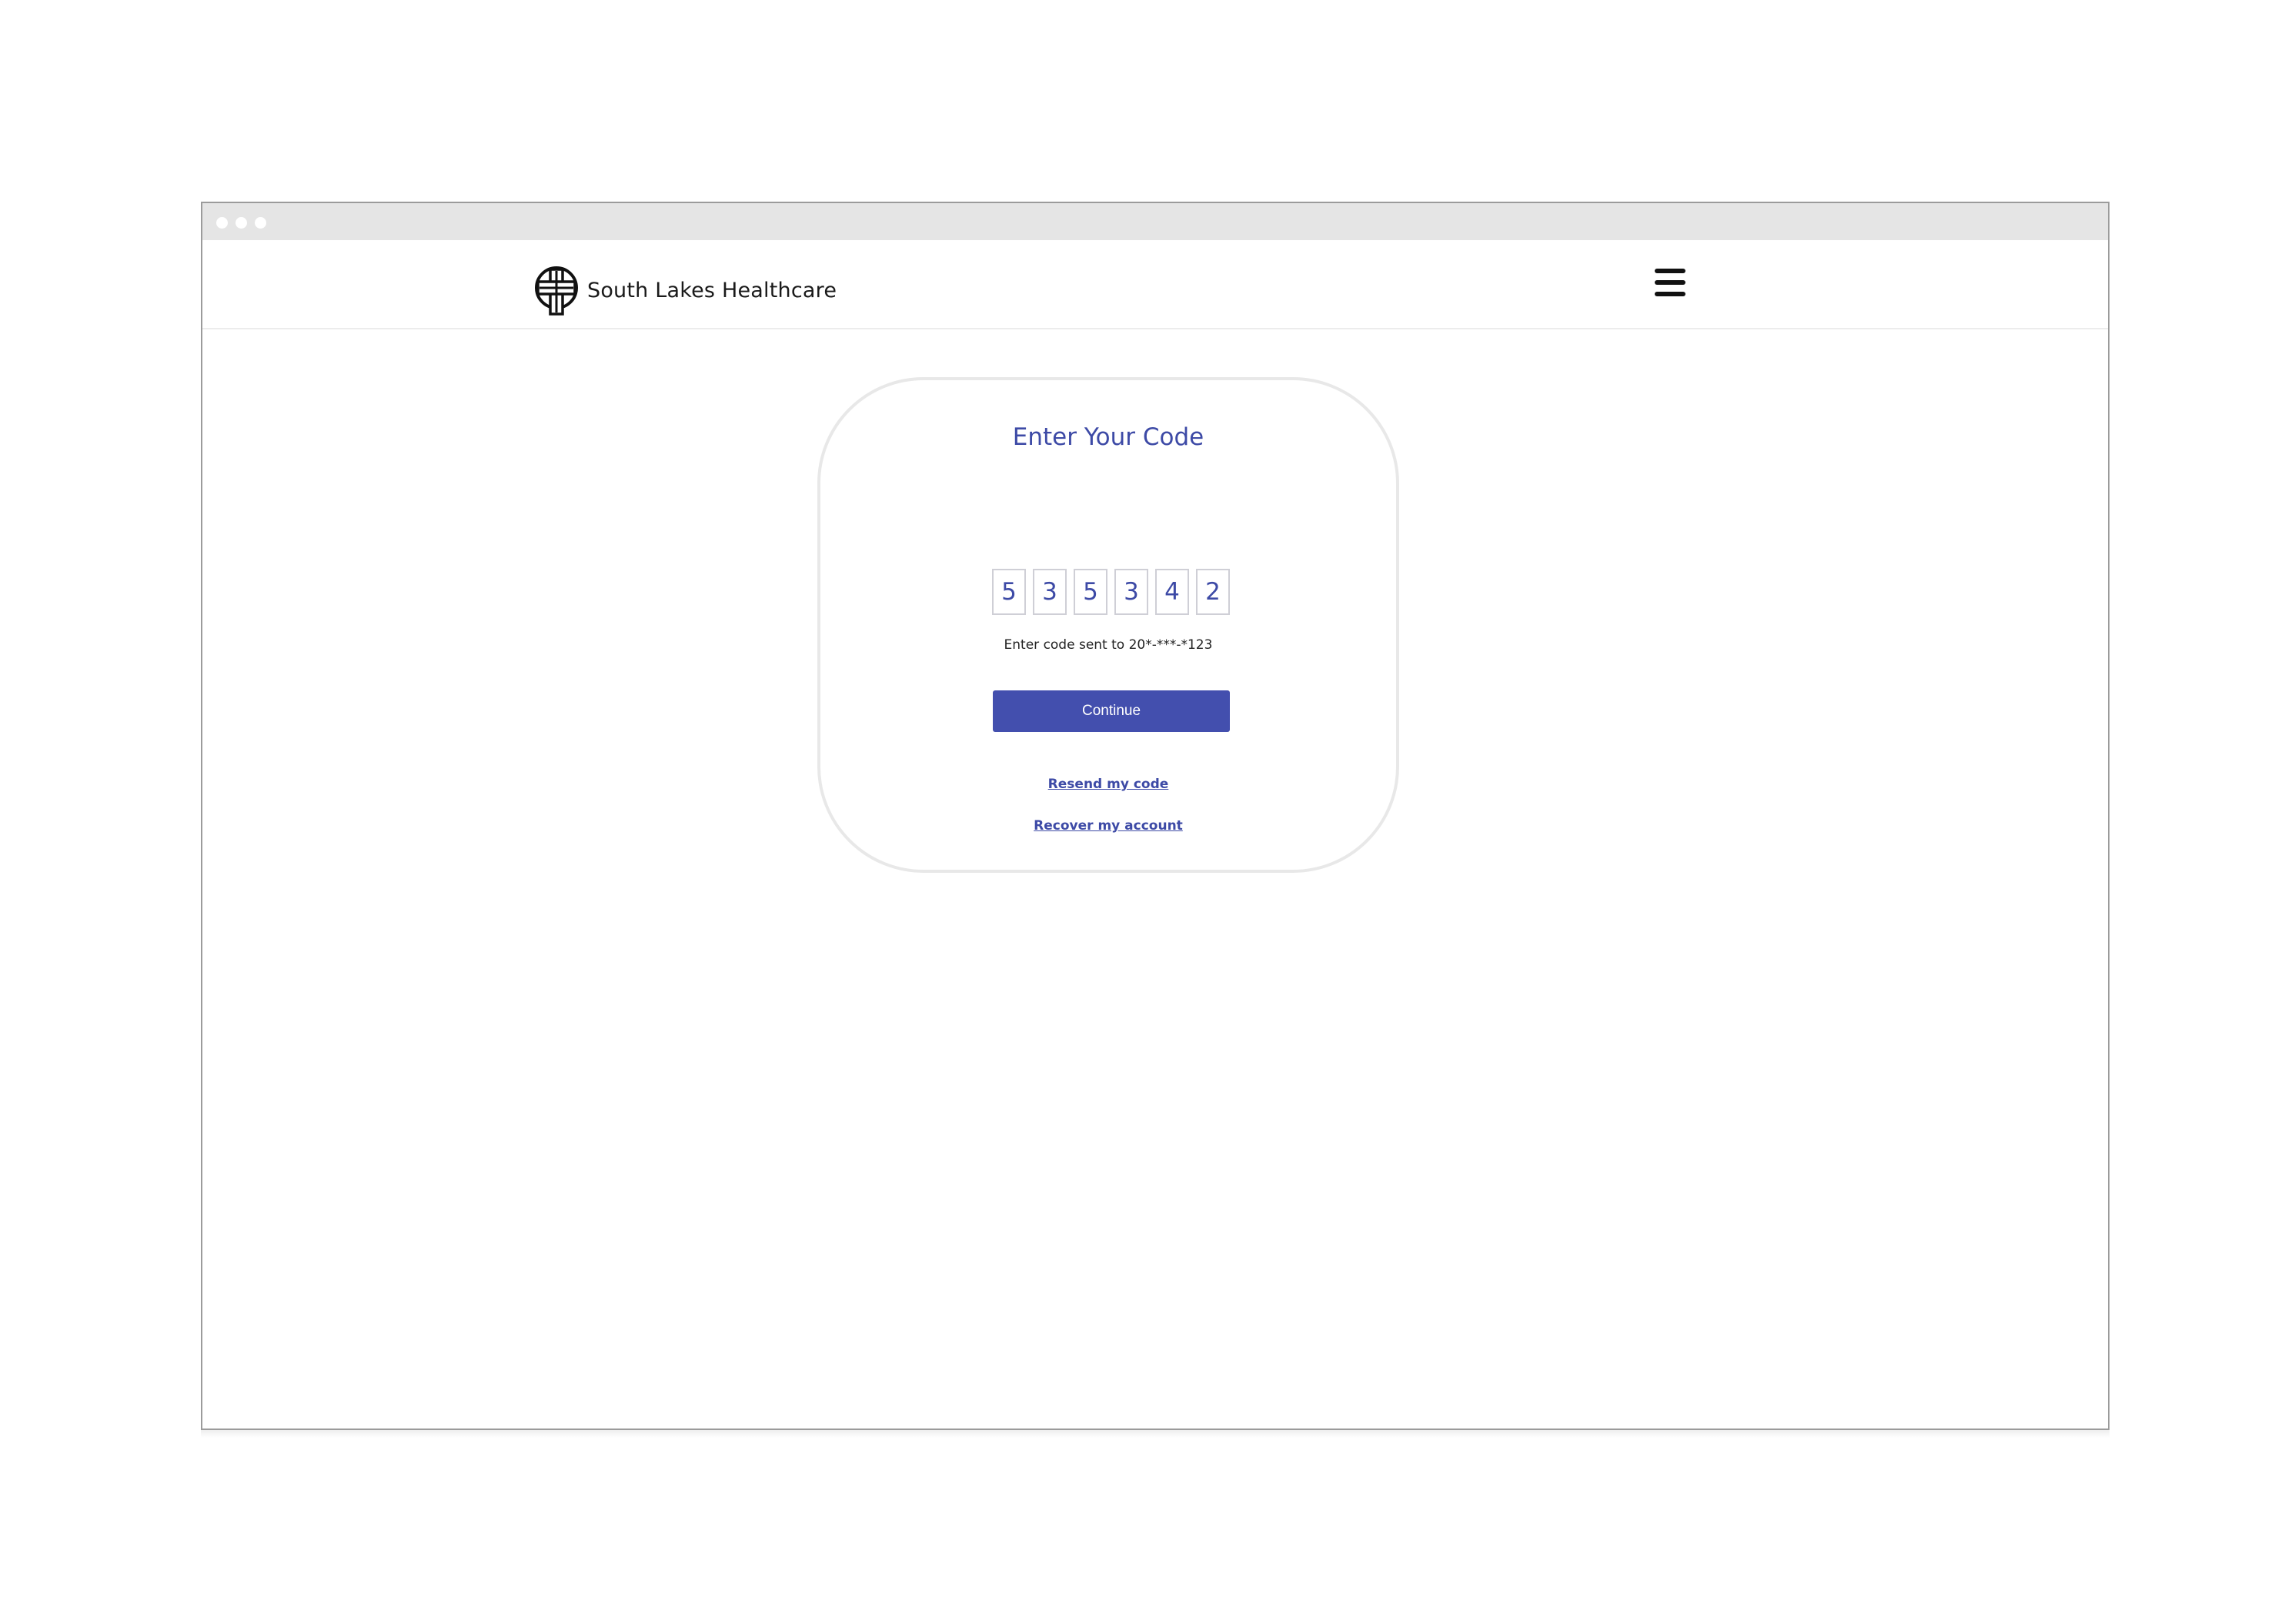 This screenshot has width=2295, height=1624. Describe the element at coordinates (1155, 284) in the screenshot. I see `top-navbar: South Lakes Healthcare` at that location.